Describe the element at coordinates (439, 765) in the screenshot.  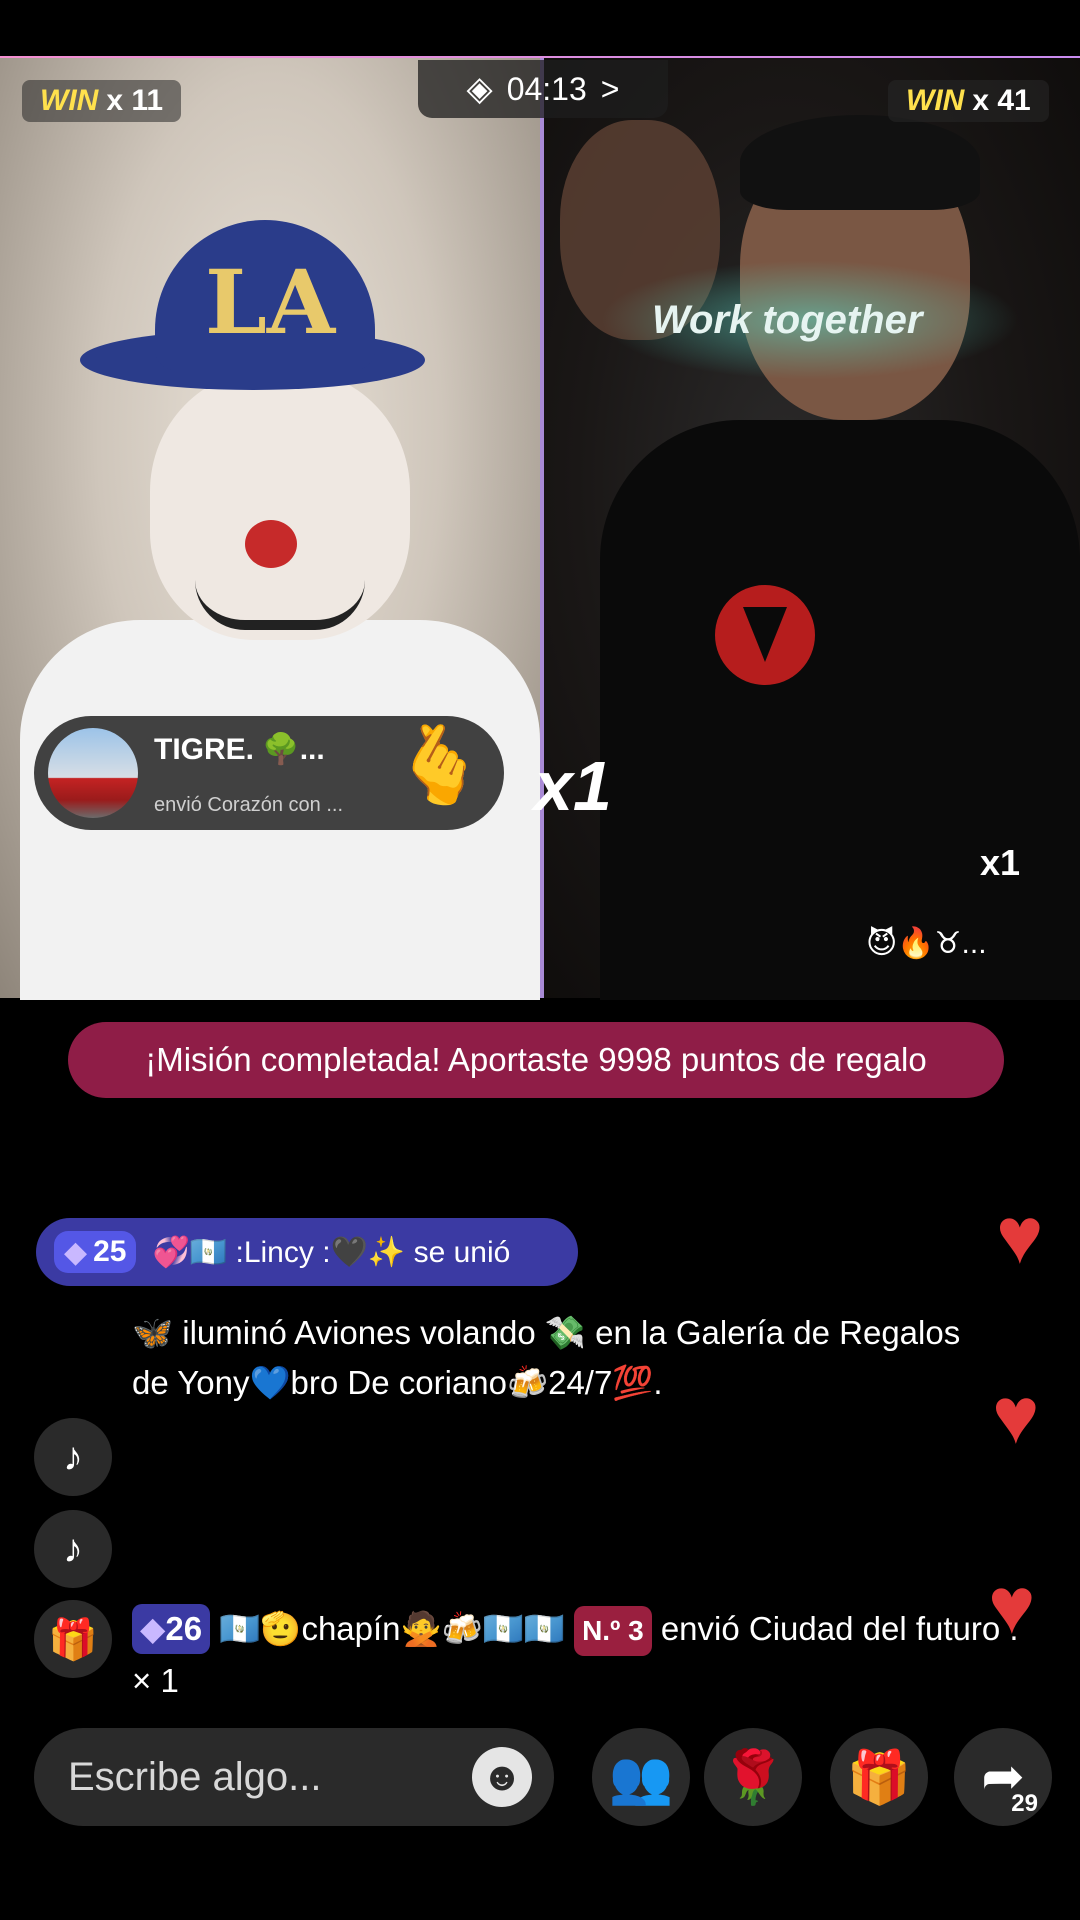
I see `finger-heart-icon: 🫰` at that location.